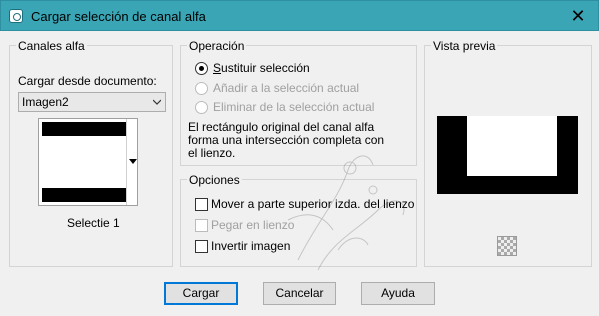 This screenshot has height=316, width=599. Describe the element at coordinates (131, 162) in the screenshot. I see `thumbnail-dropdown-arrow` at that location.